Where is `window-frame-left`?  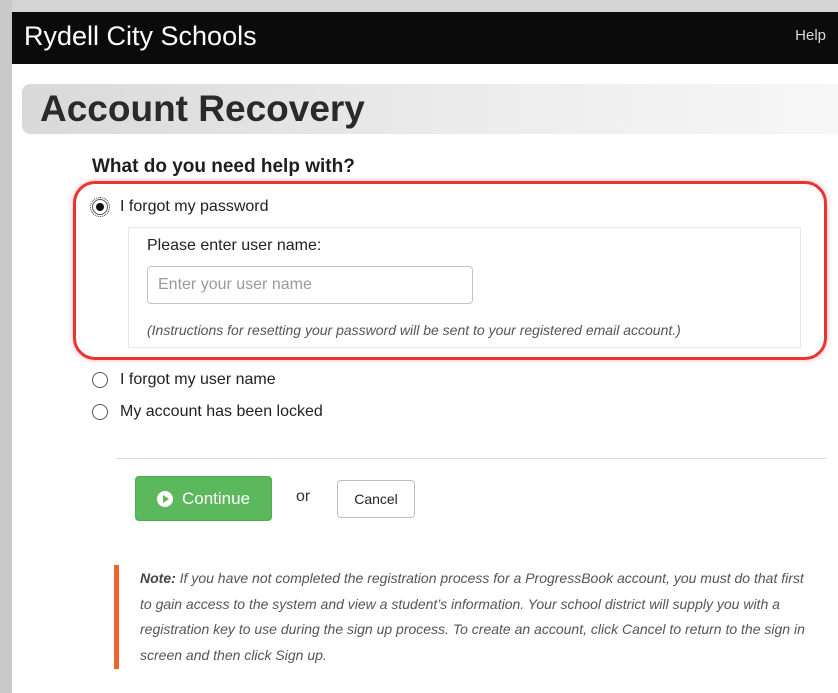 window-frame-left is located at coordinates (6, 346).